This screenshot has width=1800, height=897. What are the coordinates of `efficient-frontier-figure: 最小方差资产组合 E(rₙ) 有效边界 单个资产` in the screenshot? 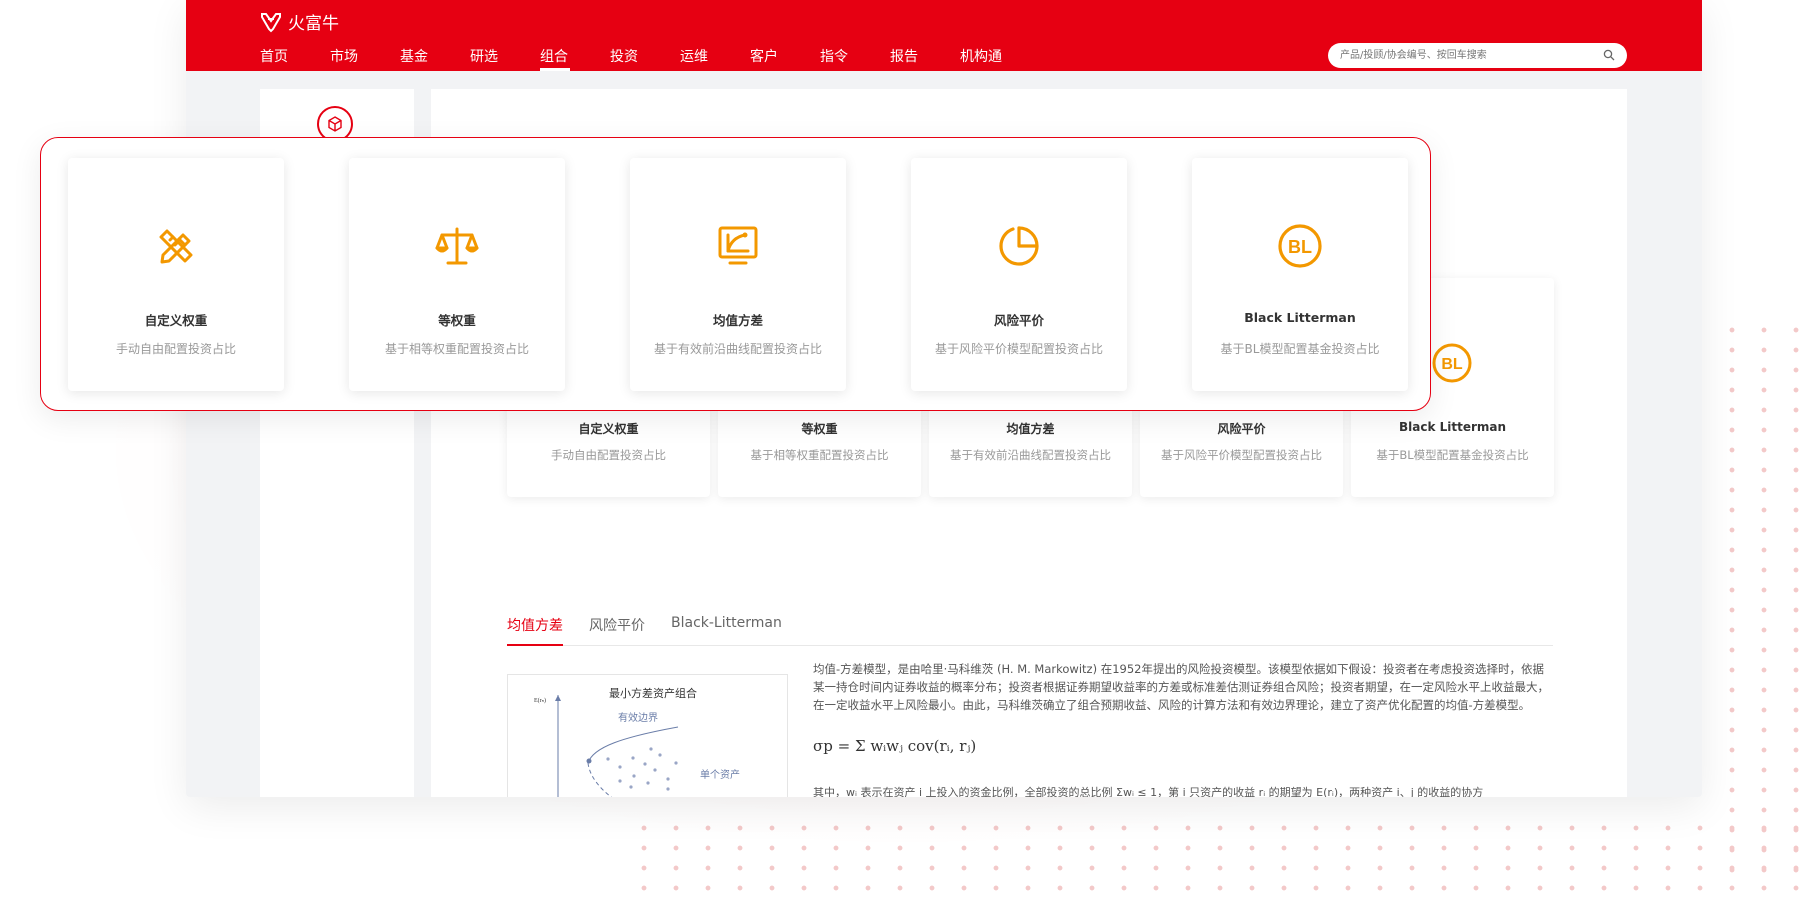 It's located at (647, 735).